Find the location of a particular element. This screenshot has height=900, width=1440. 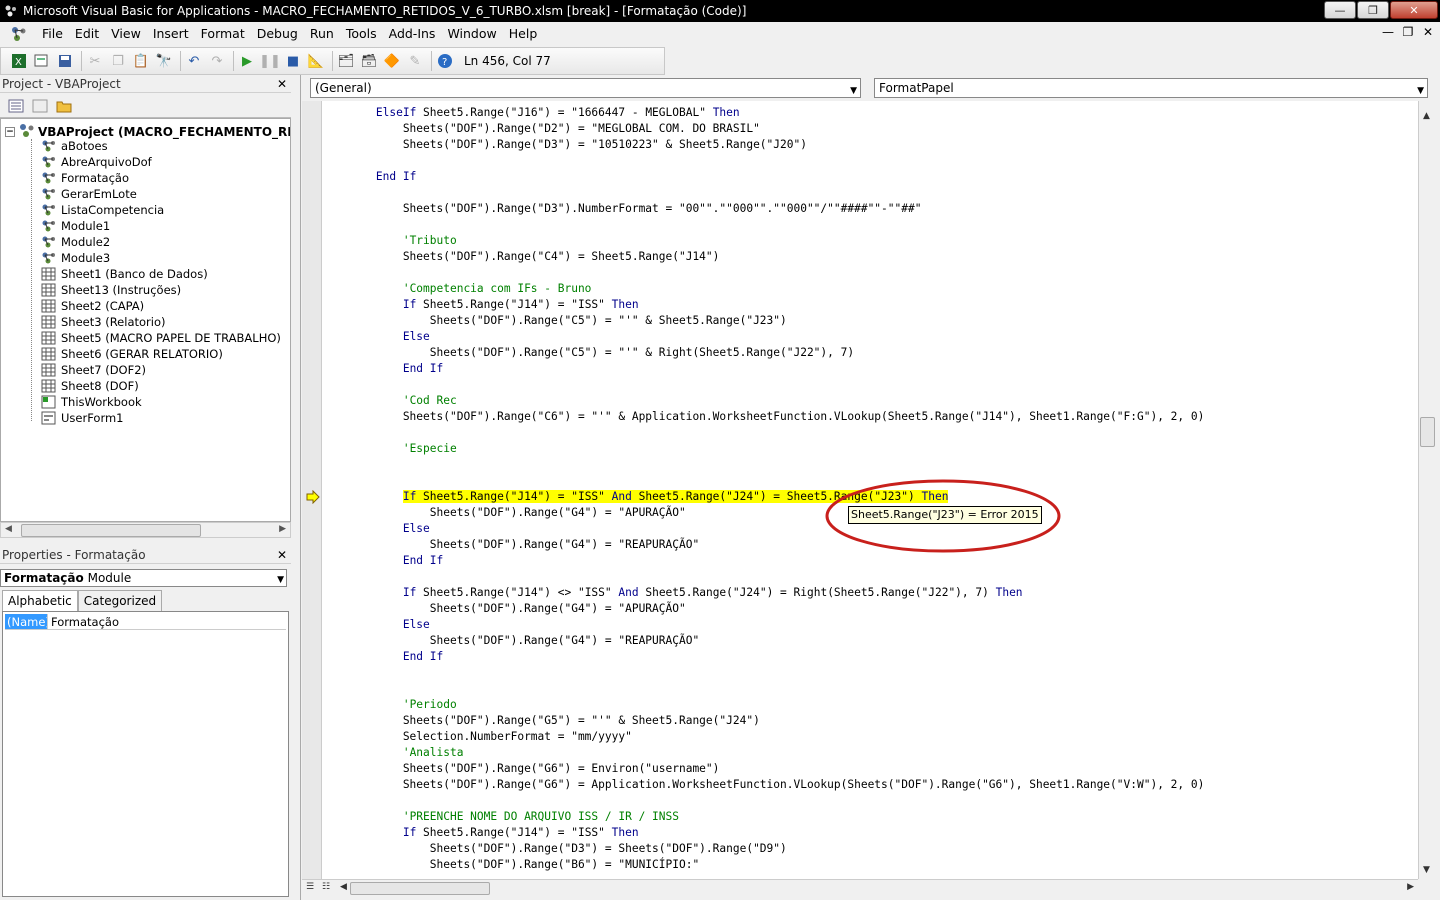

project-explorer-icon: 🗂 is located at coordinates (346, 61).